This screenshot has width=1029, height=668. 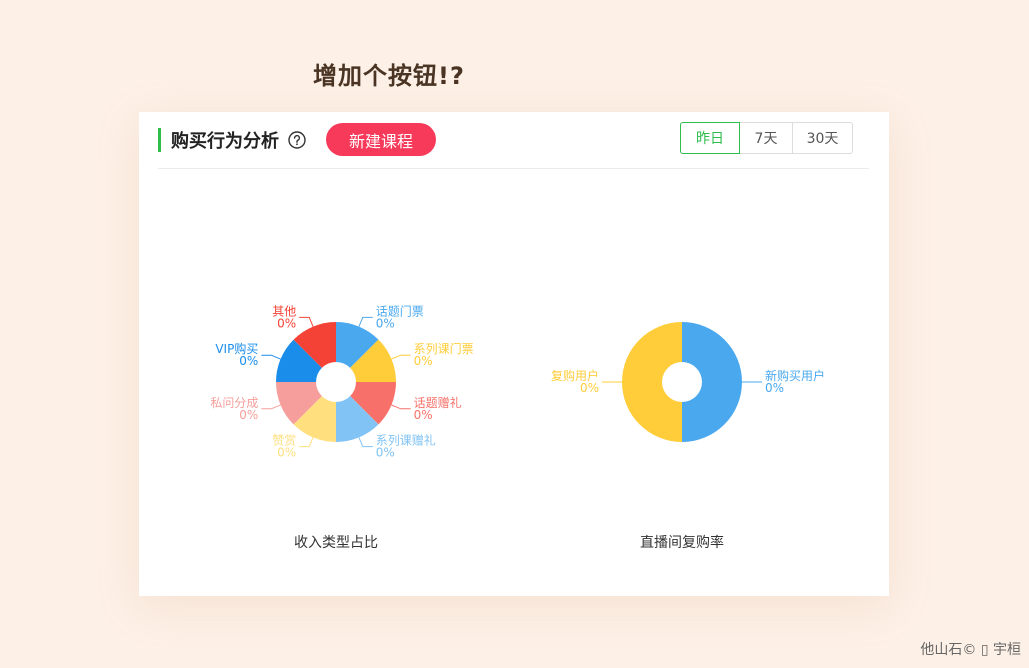 What do you see at coordinates (336, 382) in the screenshot?
I see `revenue-type-center-hole` at bounding box center [336, 382].